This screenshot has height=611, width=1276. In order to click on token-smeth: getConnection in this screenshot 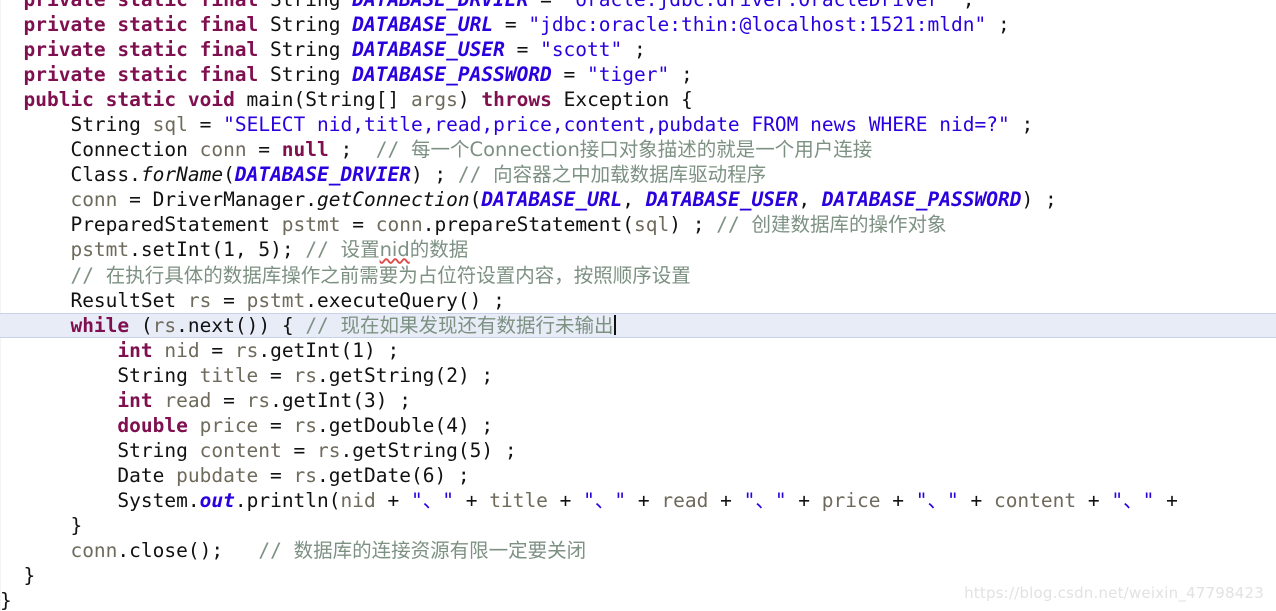, I will do `click(393, 200)`.